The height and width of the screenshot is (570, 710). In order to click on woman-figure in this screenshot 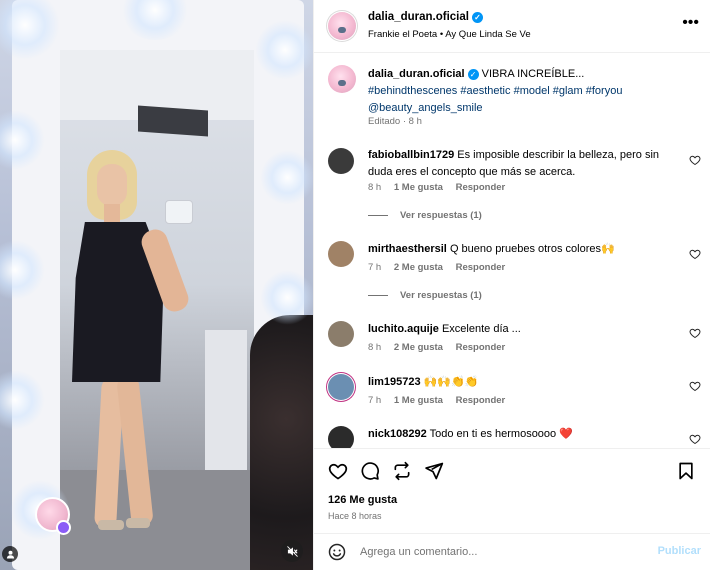, I will do `click(132, 360)`.